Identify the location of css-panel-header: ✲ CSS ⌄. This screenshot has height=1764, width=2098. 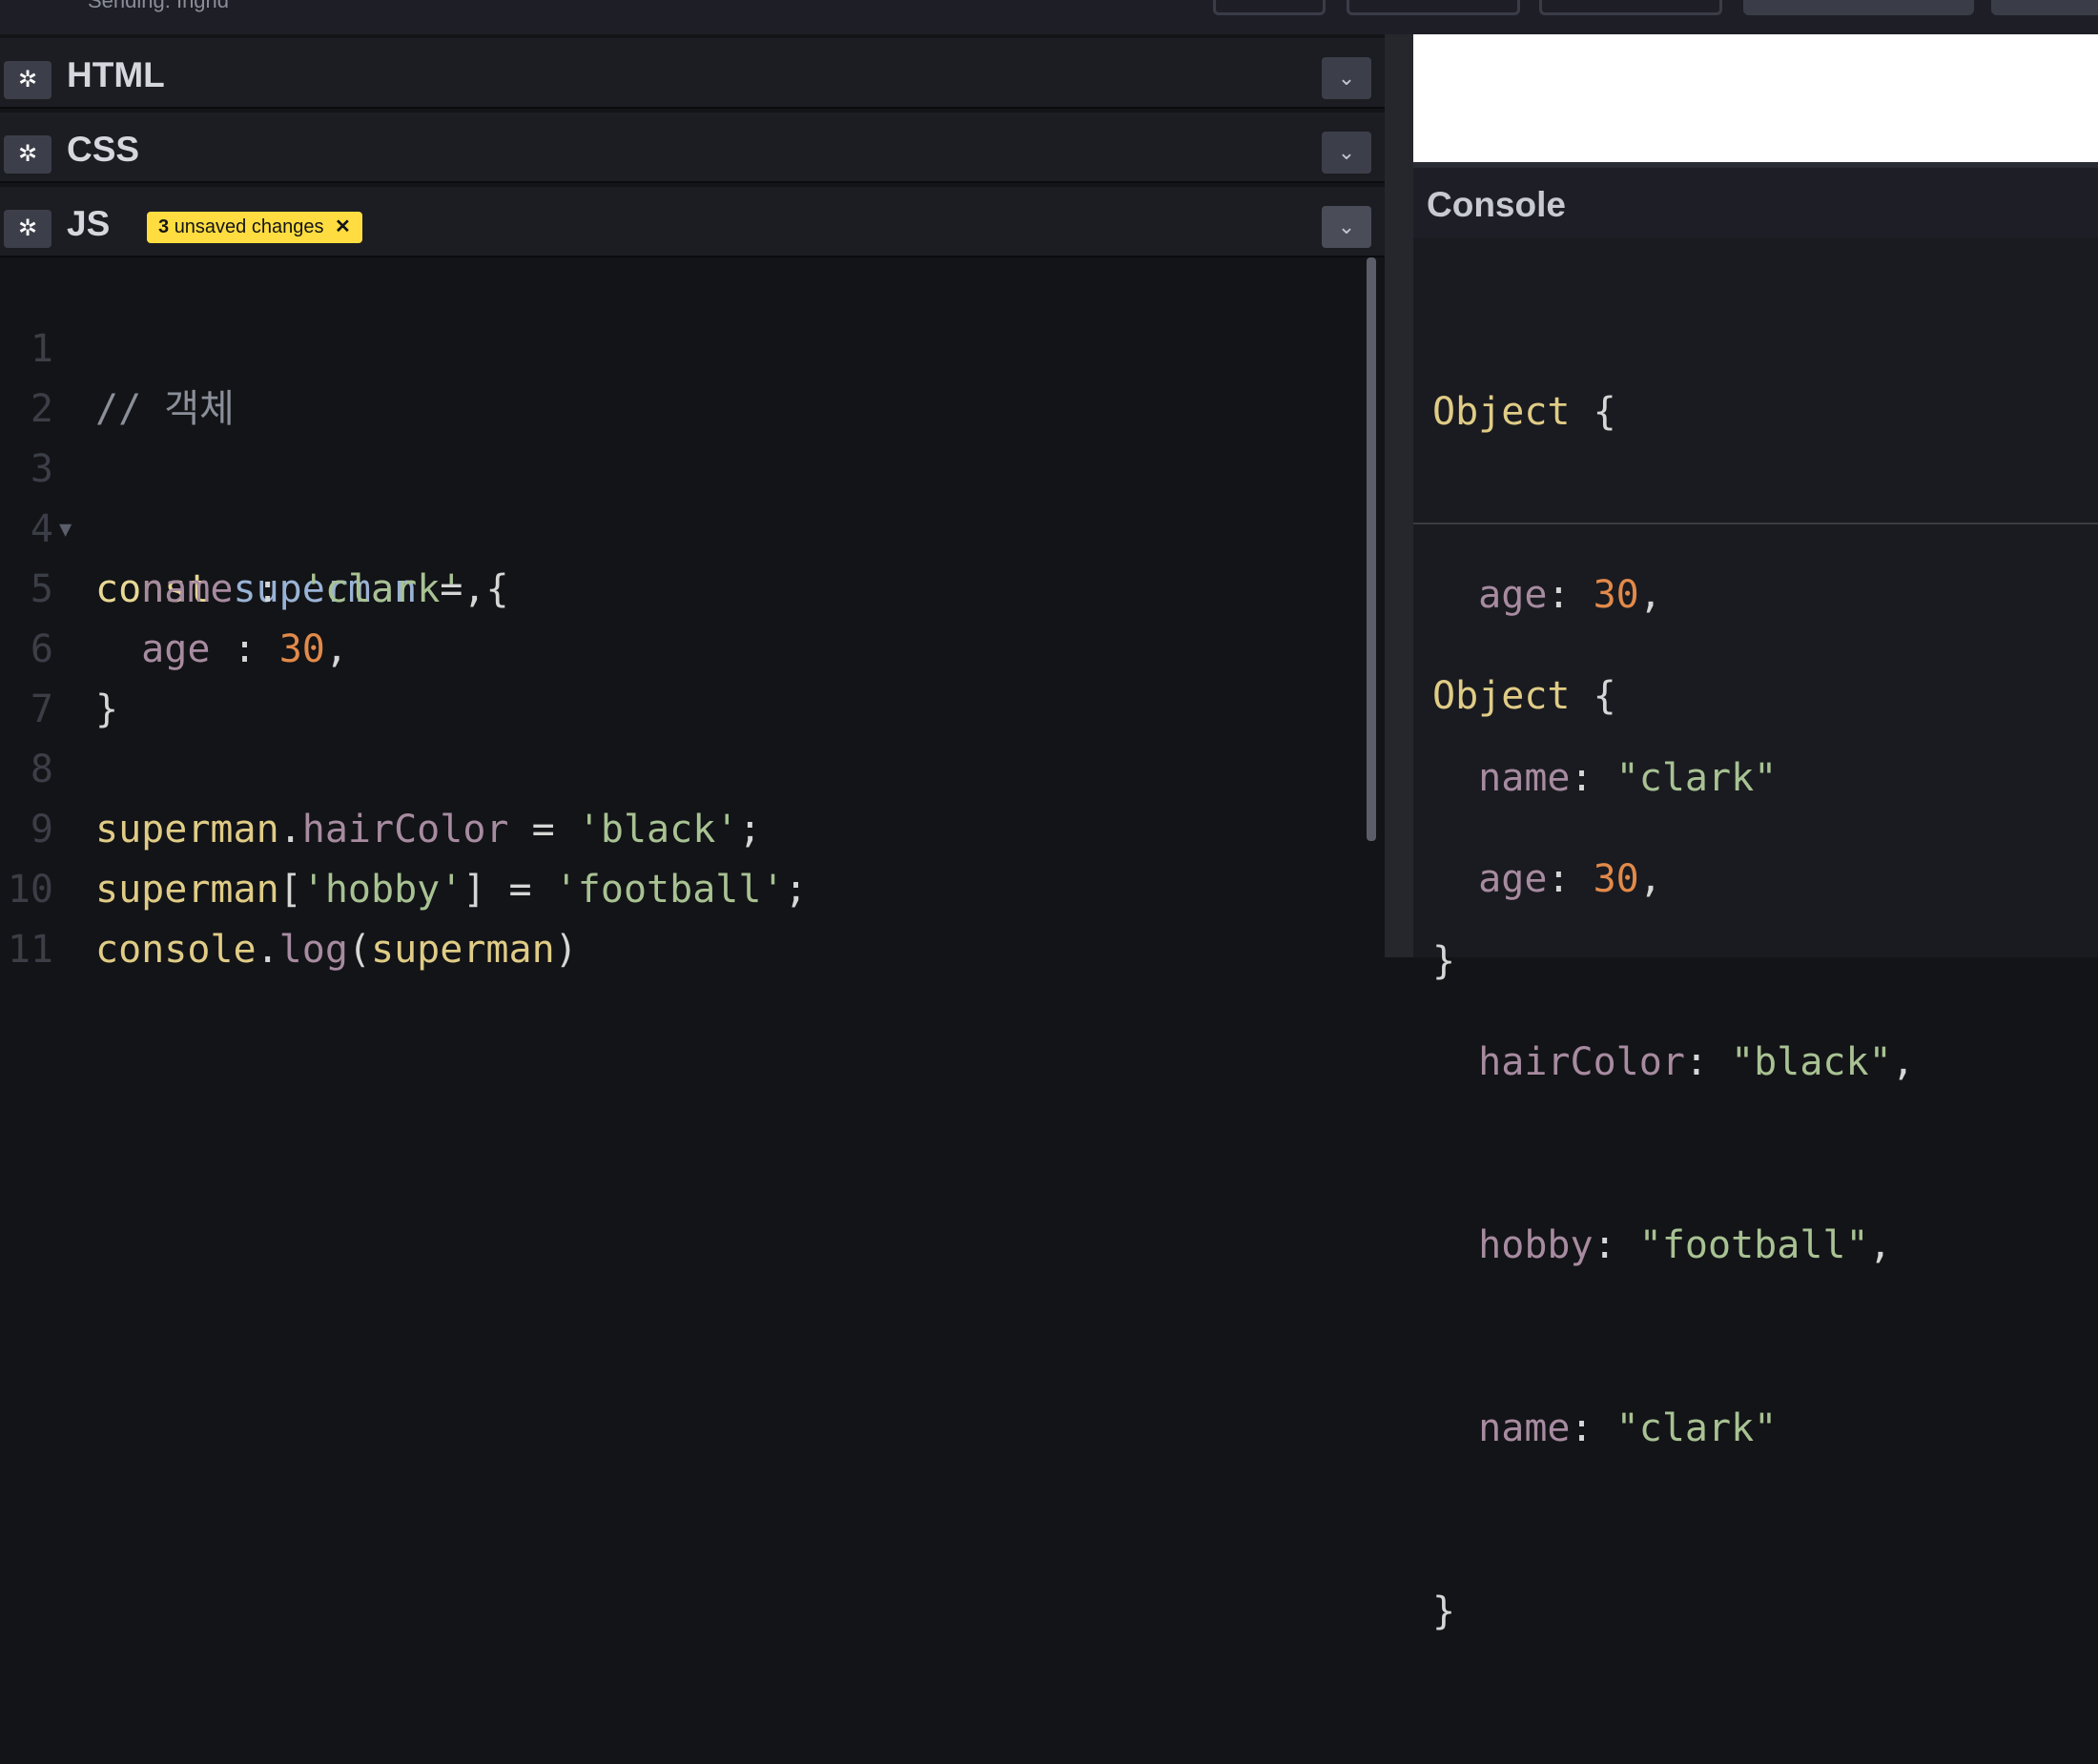
(692, 148).